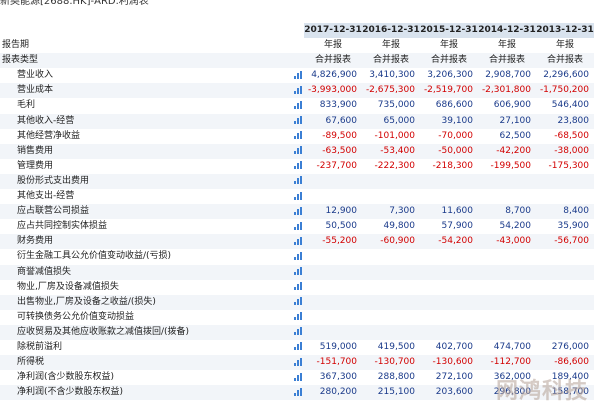  Describe the element at coordinates (566, 75) in the screenshot. I see `value-cell: 2,296,600` at that location.